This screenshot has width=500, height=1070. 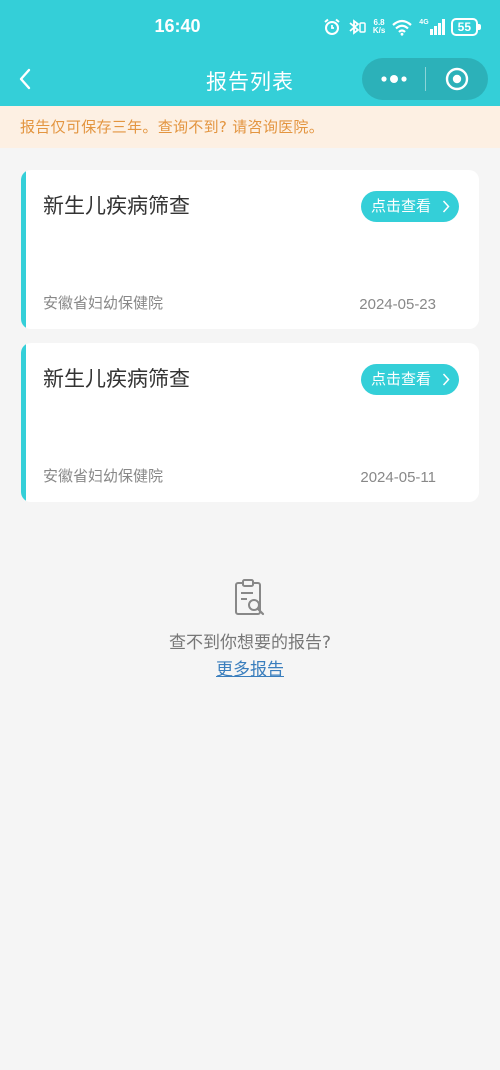 What do you see at coordinates (397, 304) in the screenshot?
I see `report-date: 2024-05-23` at bounding box center [397, 304].